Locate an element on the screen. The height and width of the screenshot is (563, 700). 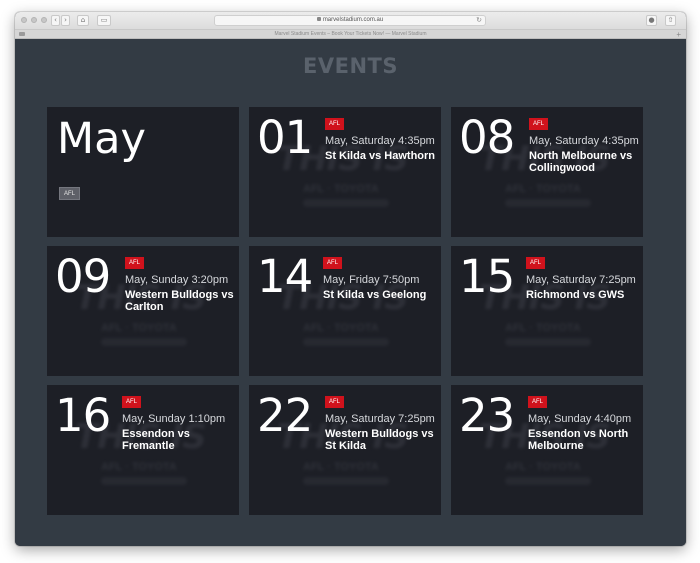
sidebar-icon: ▭ is located at coordinates (104, 20).